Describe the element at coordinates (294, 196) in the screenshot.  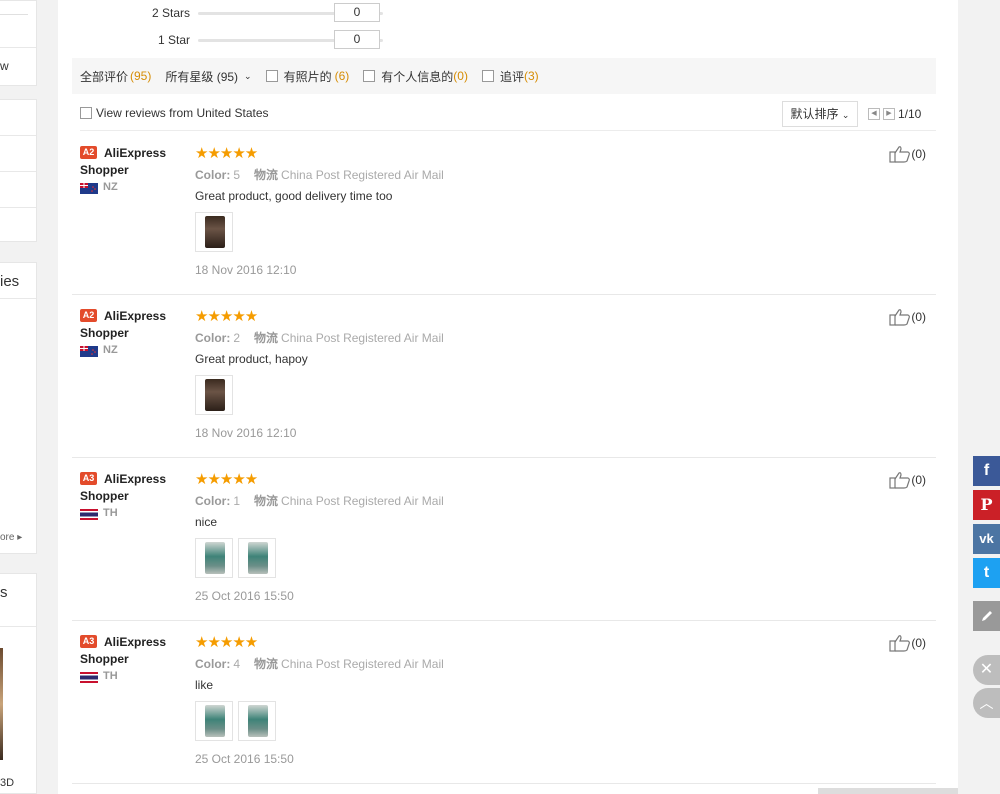
I see `review-text: Great product, good delivery time too` at that location.